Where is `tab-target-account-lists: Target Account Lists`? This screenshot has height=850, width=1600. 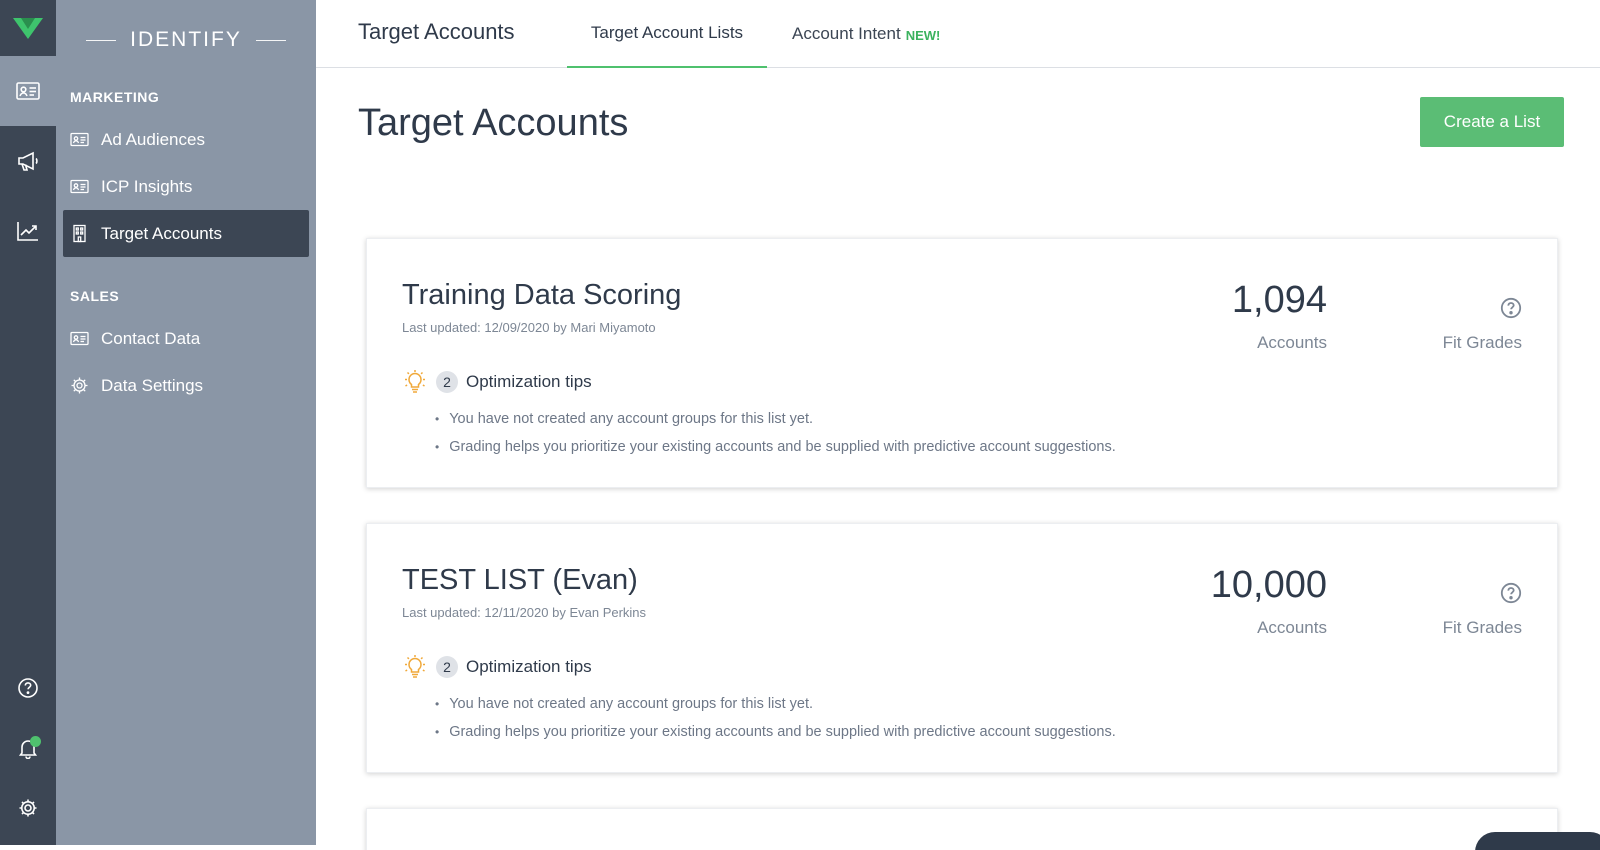
tab-target-account-lists: Target Account Lists is located at coordinates (667, 34).